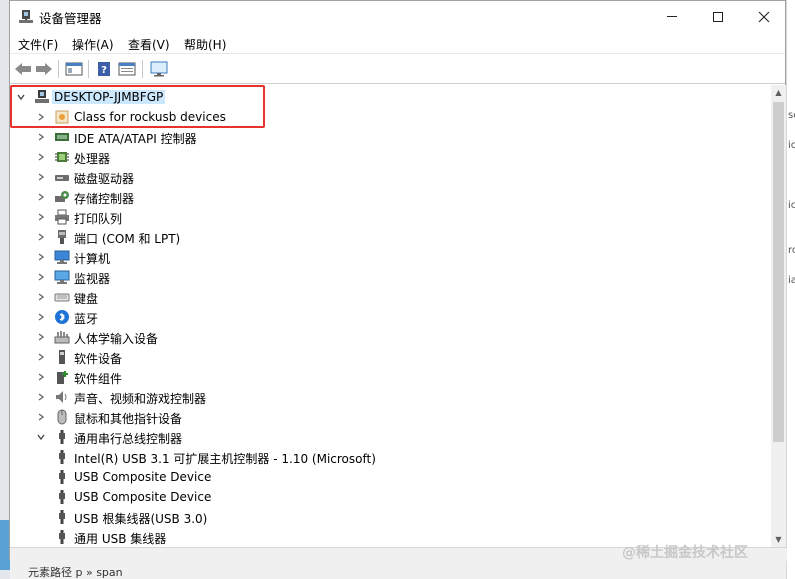  I want to click on help-book-icon: ?, so click(104, 69).